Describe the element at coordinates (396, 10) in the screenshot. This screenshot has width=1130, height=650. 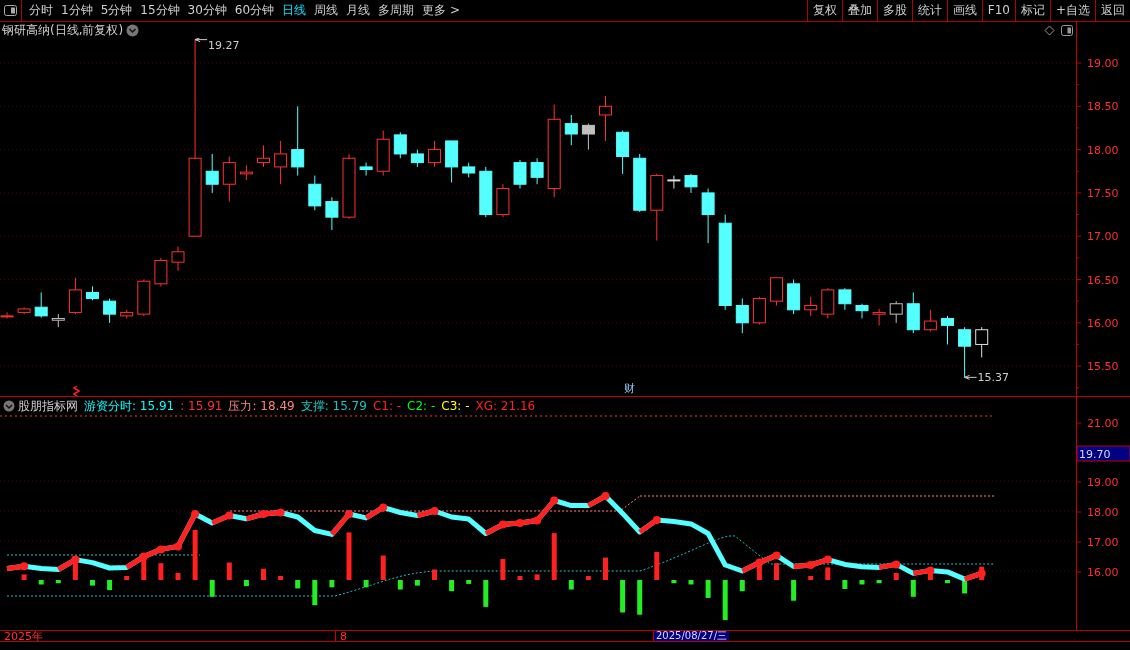
I see `period-tab: 多周期` at that location.